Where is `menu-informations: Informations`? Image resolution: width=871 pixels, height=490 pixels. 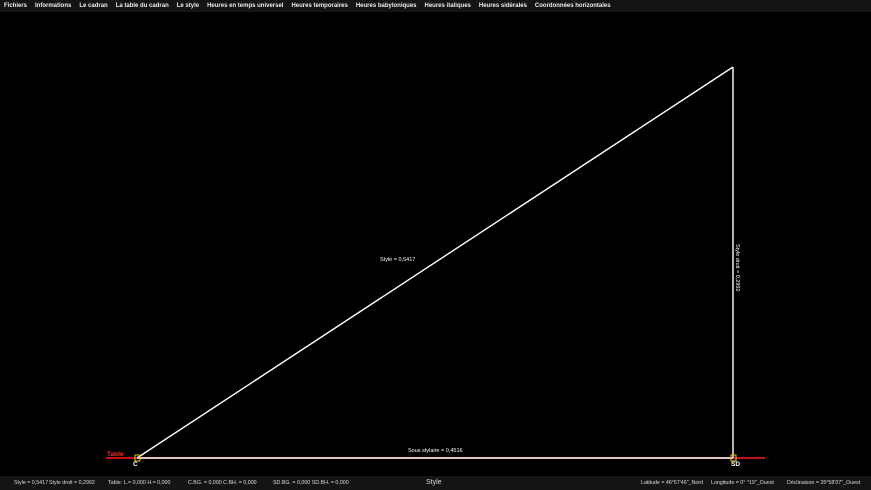 menu-informations: Informations is located at coordinates (53, 6).